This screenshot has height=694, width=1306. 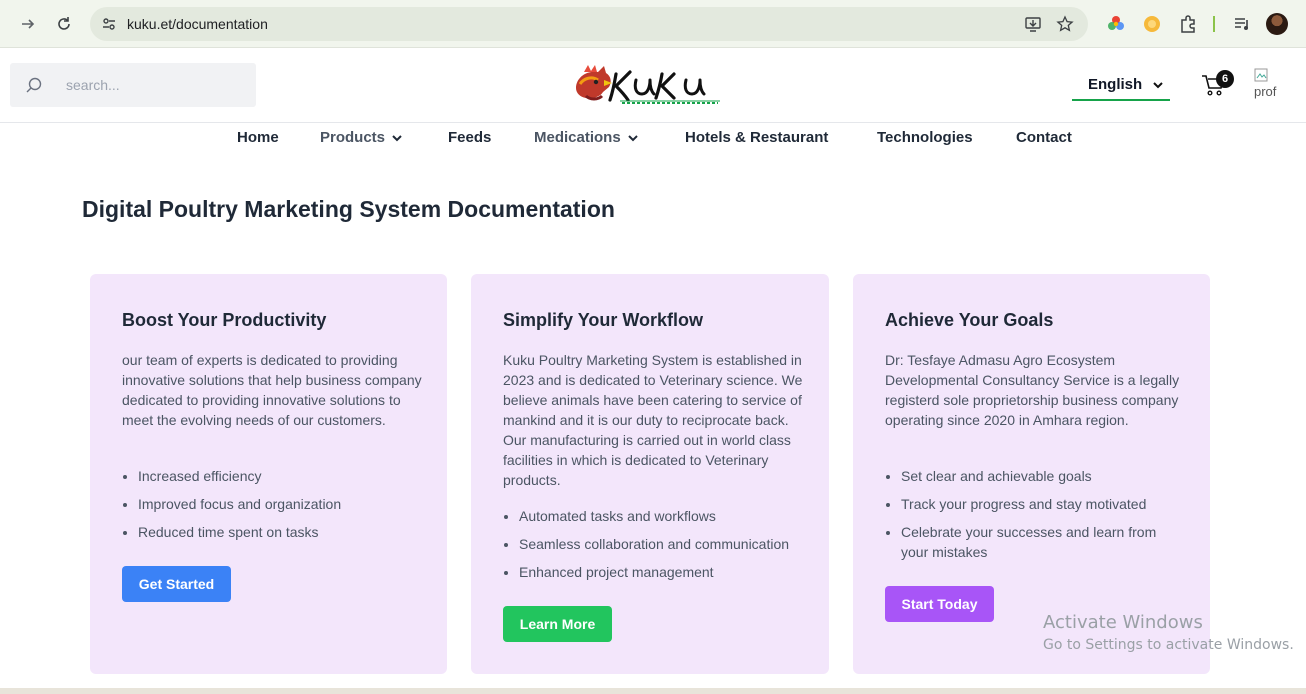 I want to click on language-select: English, so click(x=1121, y=85).